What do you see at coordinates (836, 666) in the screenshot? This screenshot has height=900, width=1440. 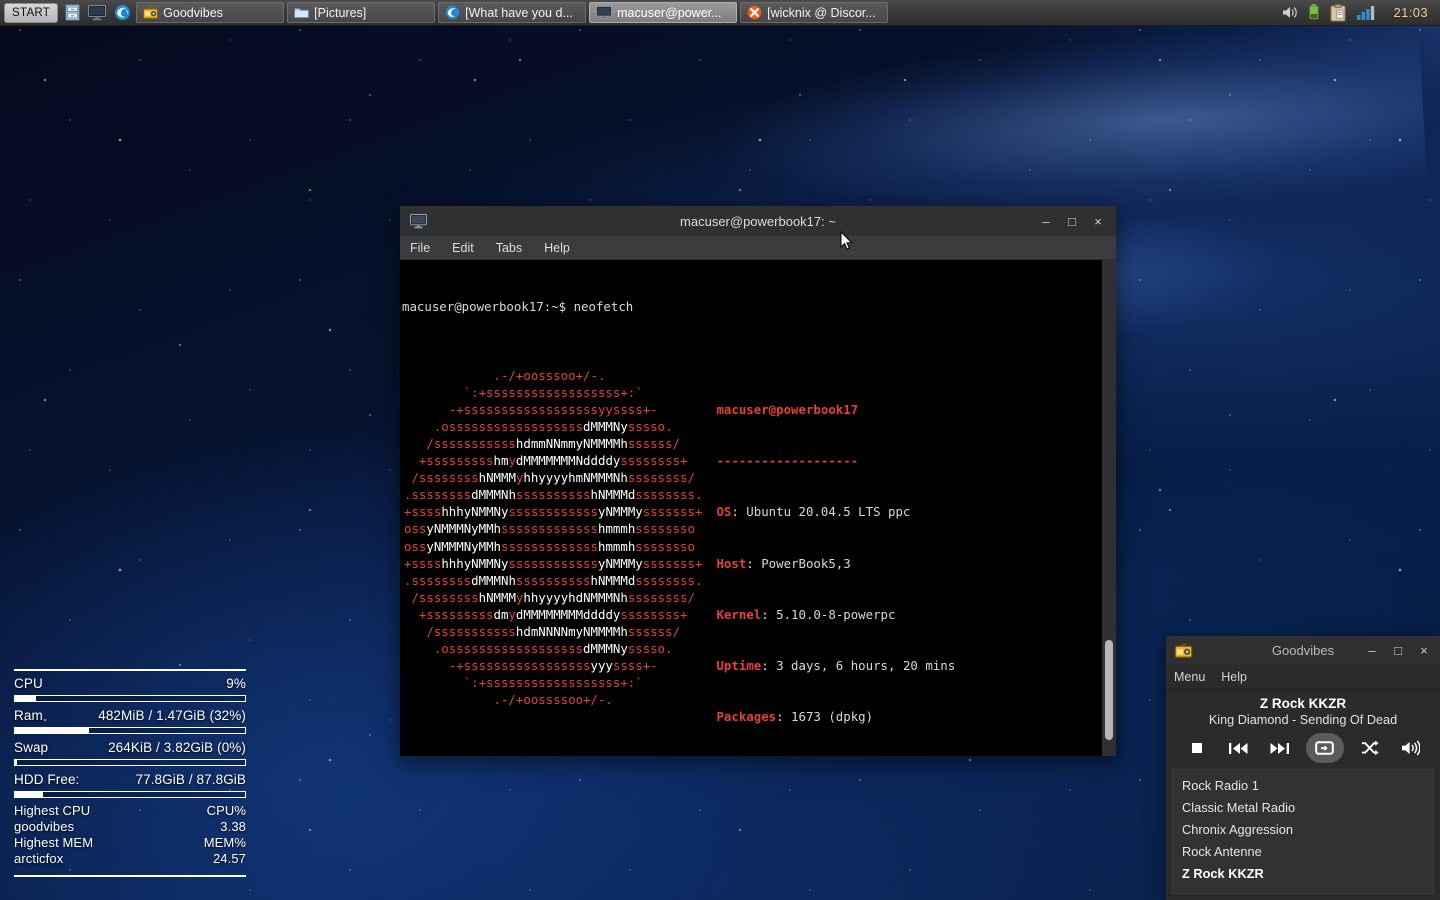 I see `neofetch-info-row: Uptime: 3 days, 6 hours, 20 mins` at bounding box center [836, 666].